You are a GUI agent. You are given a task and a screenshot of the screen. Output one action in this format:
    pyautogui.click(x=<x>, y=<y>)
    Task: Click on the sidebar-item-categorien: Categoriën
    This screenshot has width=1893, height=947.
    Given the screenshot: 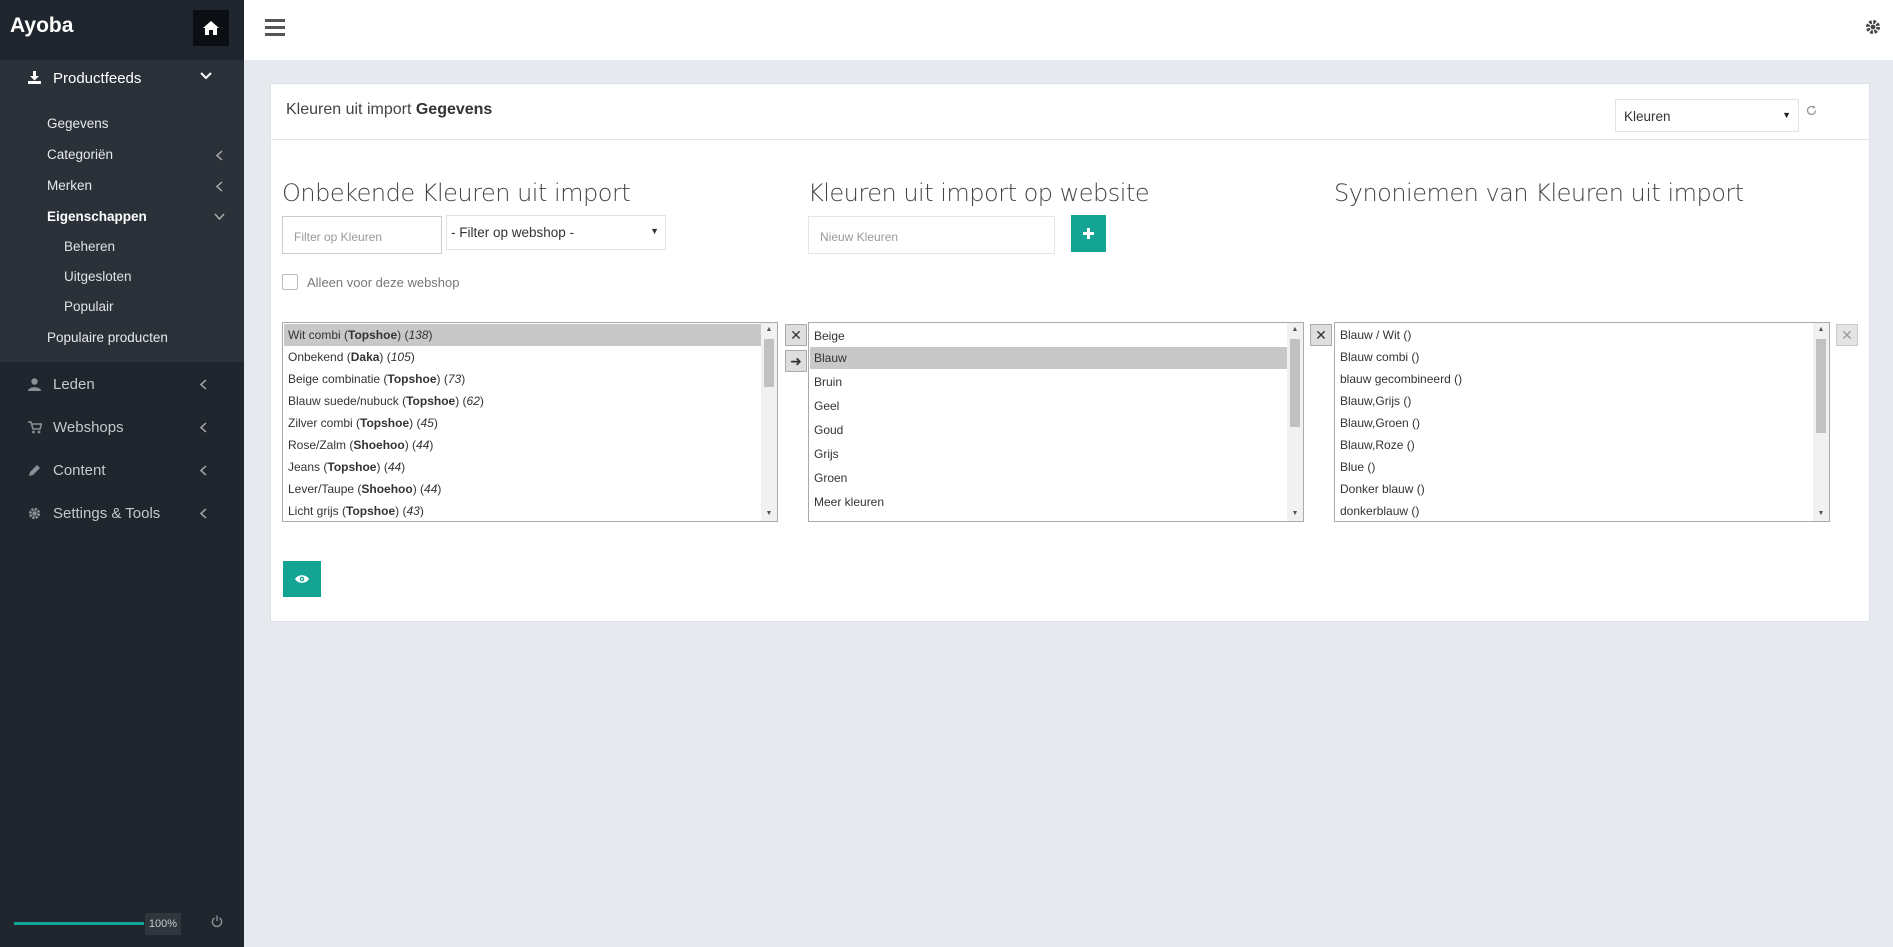 What is the action you would take?
    pyautogui.click(x=80, y=154)
    